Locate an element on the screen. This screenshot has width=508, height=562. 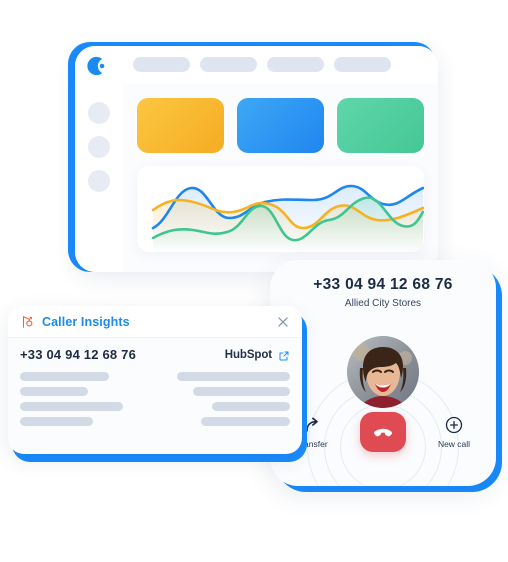
close-icon is located at coordinates (283, 322).